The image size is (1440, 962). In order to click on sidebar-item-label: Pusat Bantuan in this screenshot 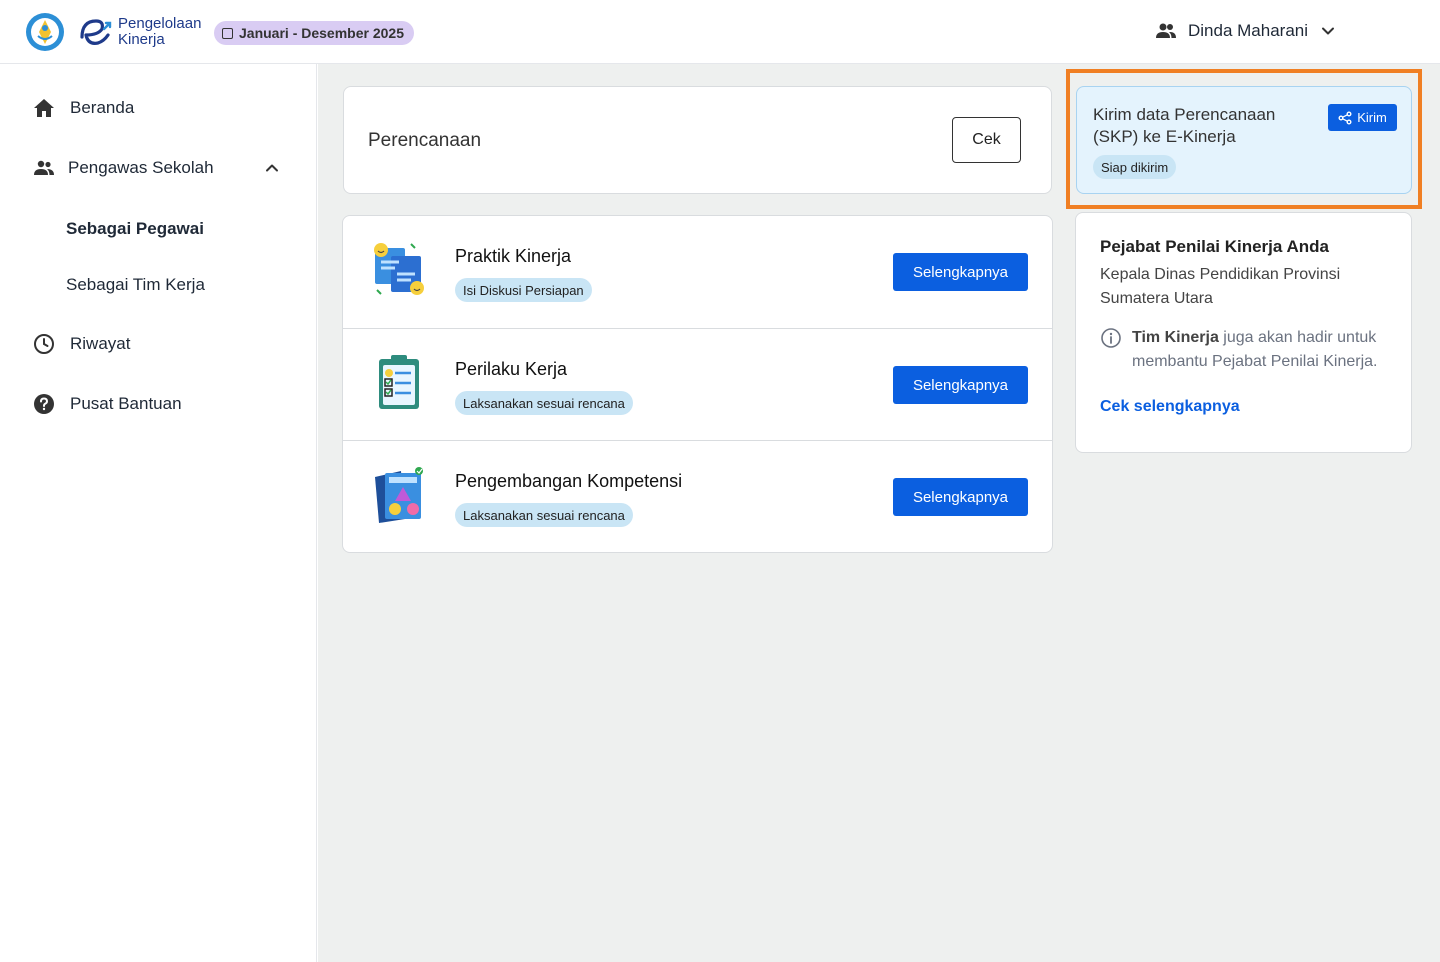, I will do `click(126, 403)`.